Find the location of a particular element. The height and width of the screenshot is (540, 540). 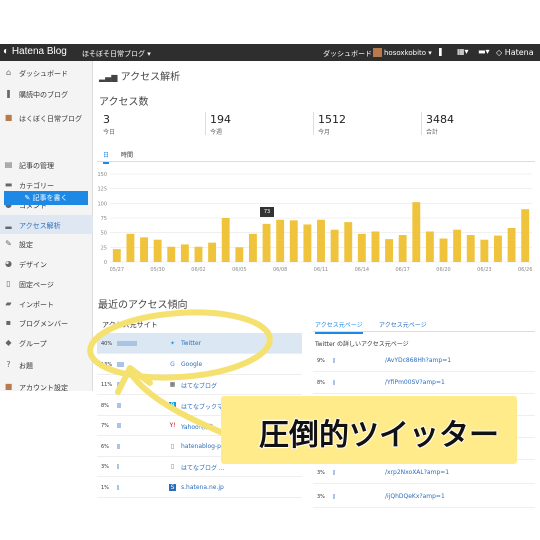

user-avatar is located at coordinates (377, 52).